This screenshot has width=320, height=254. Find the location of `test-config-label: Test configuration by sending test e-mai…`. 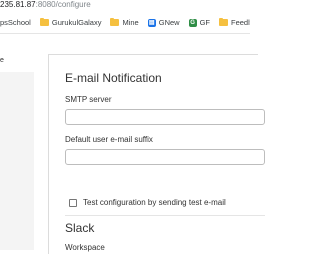

test-config-label: Test configuration by sending test e-mai… is located at coordinates (154, 202).